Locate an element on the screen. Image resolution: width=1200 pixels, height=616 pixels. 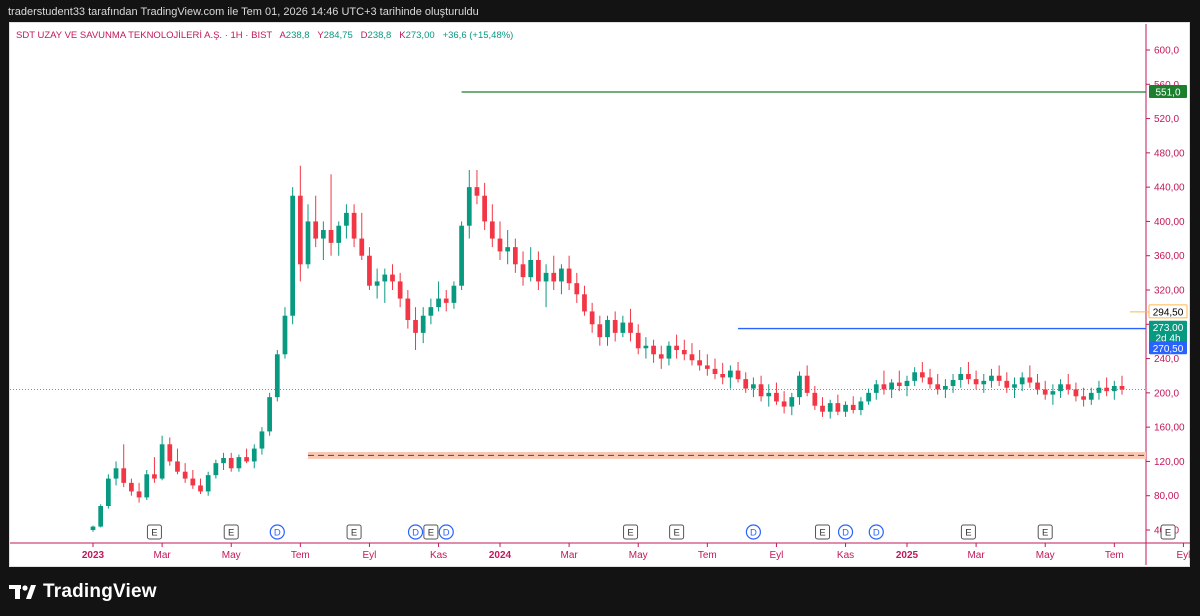
price-tick-label: 360,00 is located at coordinates (1169, 256).